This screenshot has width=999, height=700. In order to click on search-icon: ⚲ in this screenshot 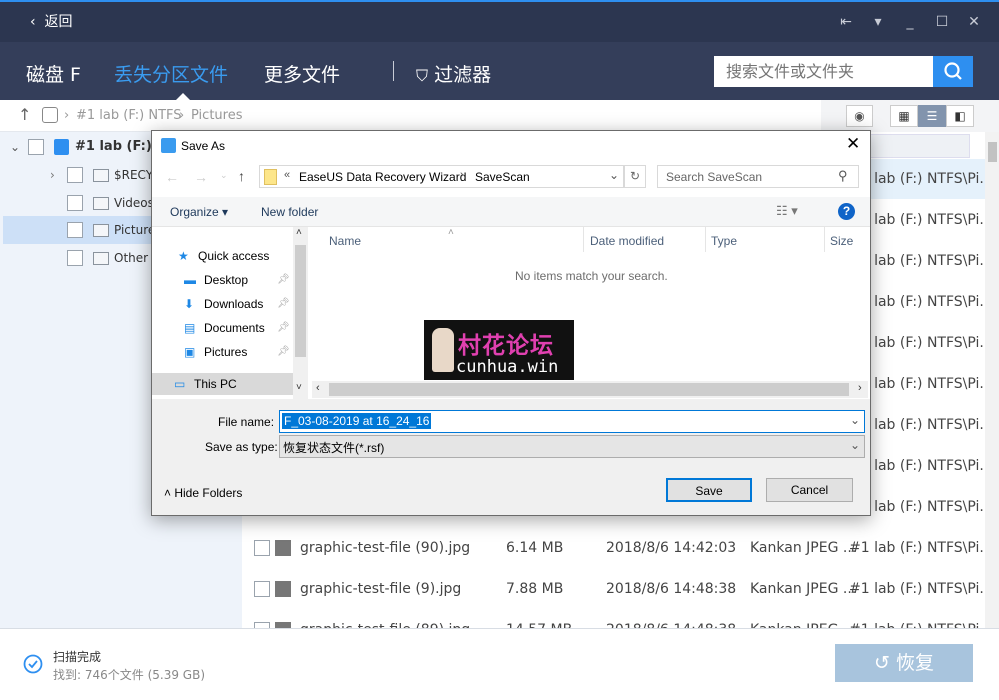, I will do `click(843, 175)`.